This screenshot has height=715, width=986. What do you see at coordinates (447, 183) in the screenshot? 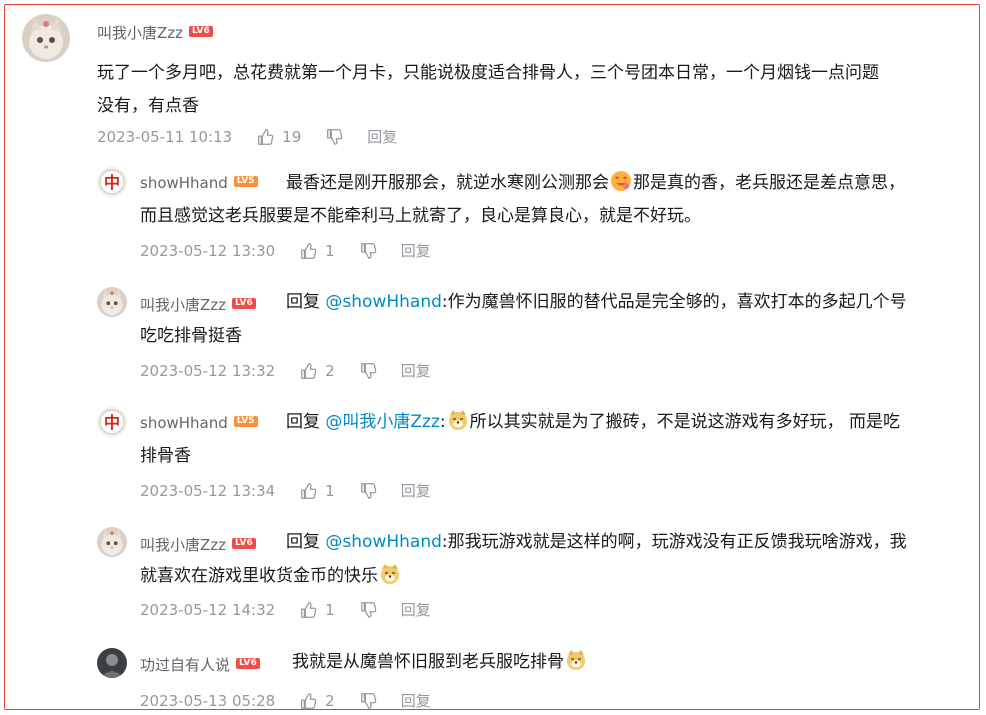
I see `comment-segment: 最香还是刚开服那会，就逆水寒刚公测那会` at bounding box center [447, 183].